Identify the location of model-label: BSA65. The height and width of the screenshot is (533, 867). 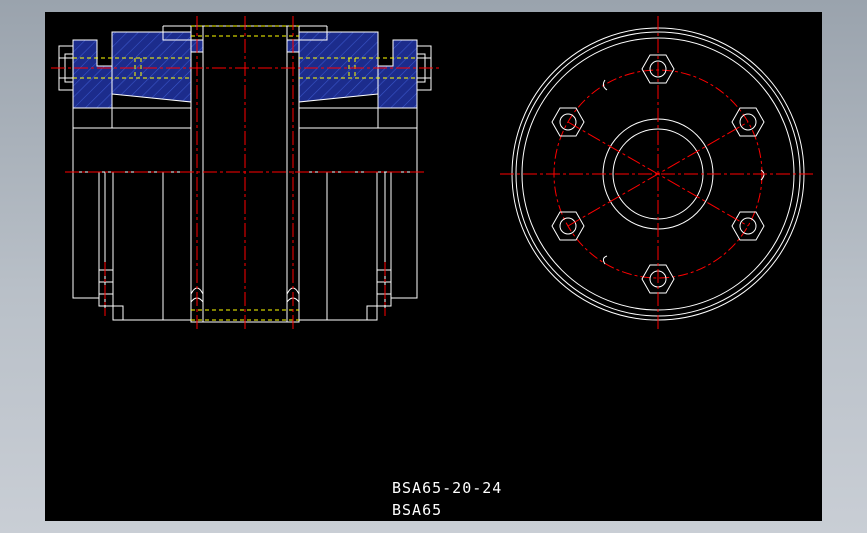
(417, 510).